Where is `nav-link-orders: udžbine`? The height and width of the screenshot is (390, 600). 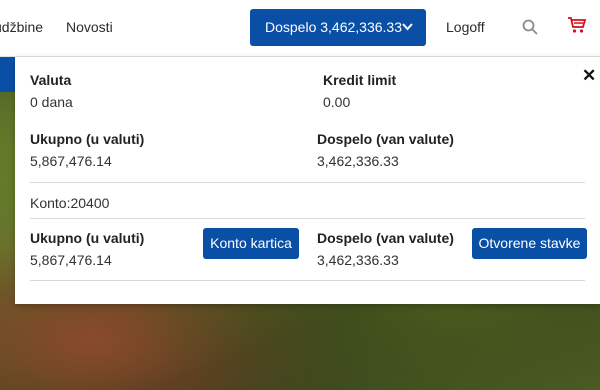
nav-link-orders: udžbine is located at coordinates (21, 27).